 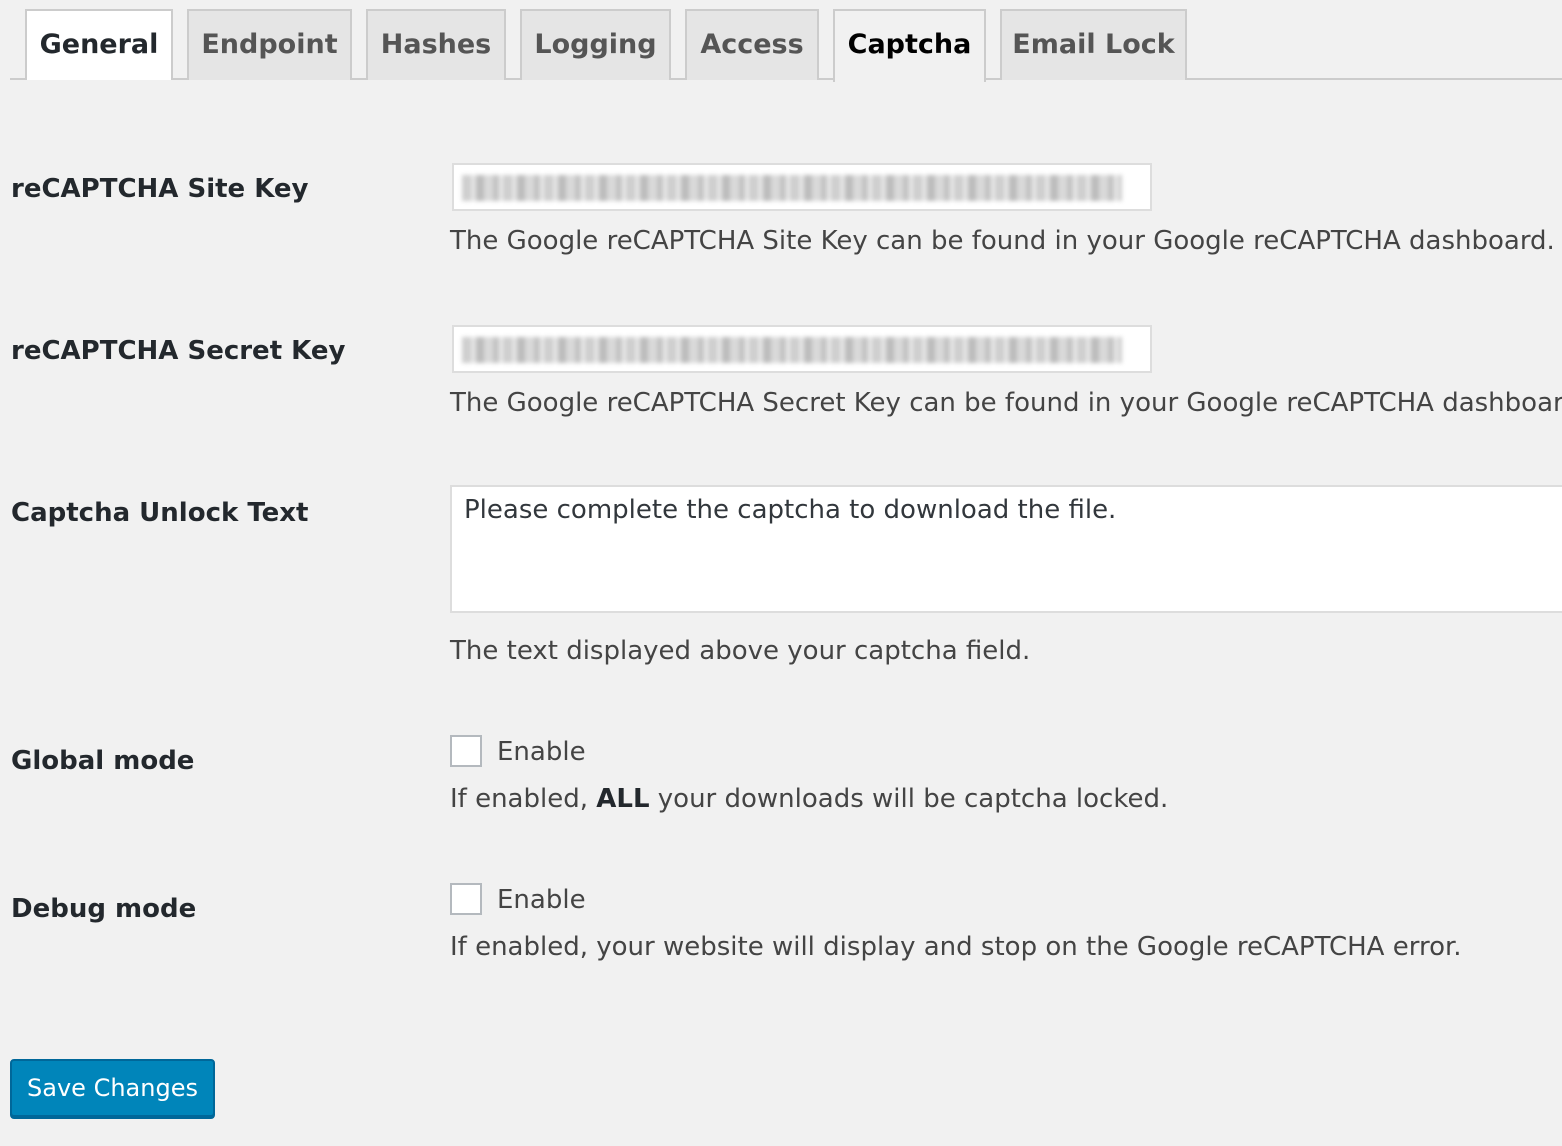 I want to click on save-changes-button: Save Changes, so click(x=112, y=1088).